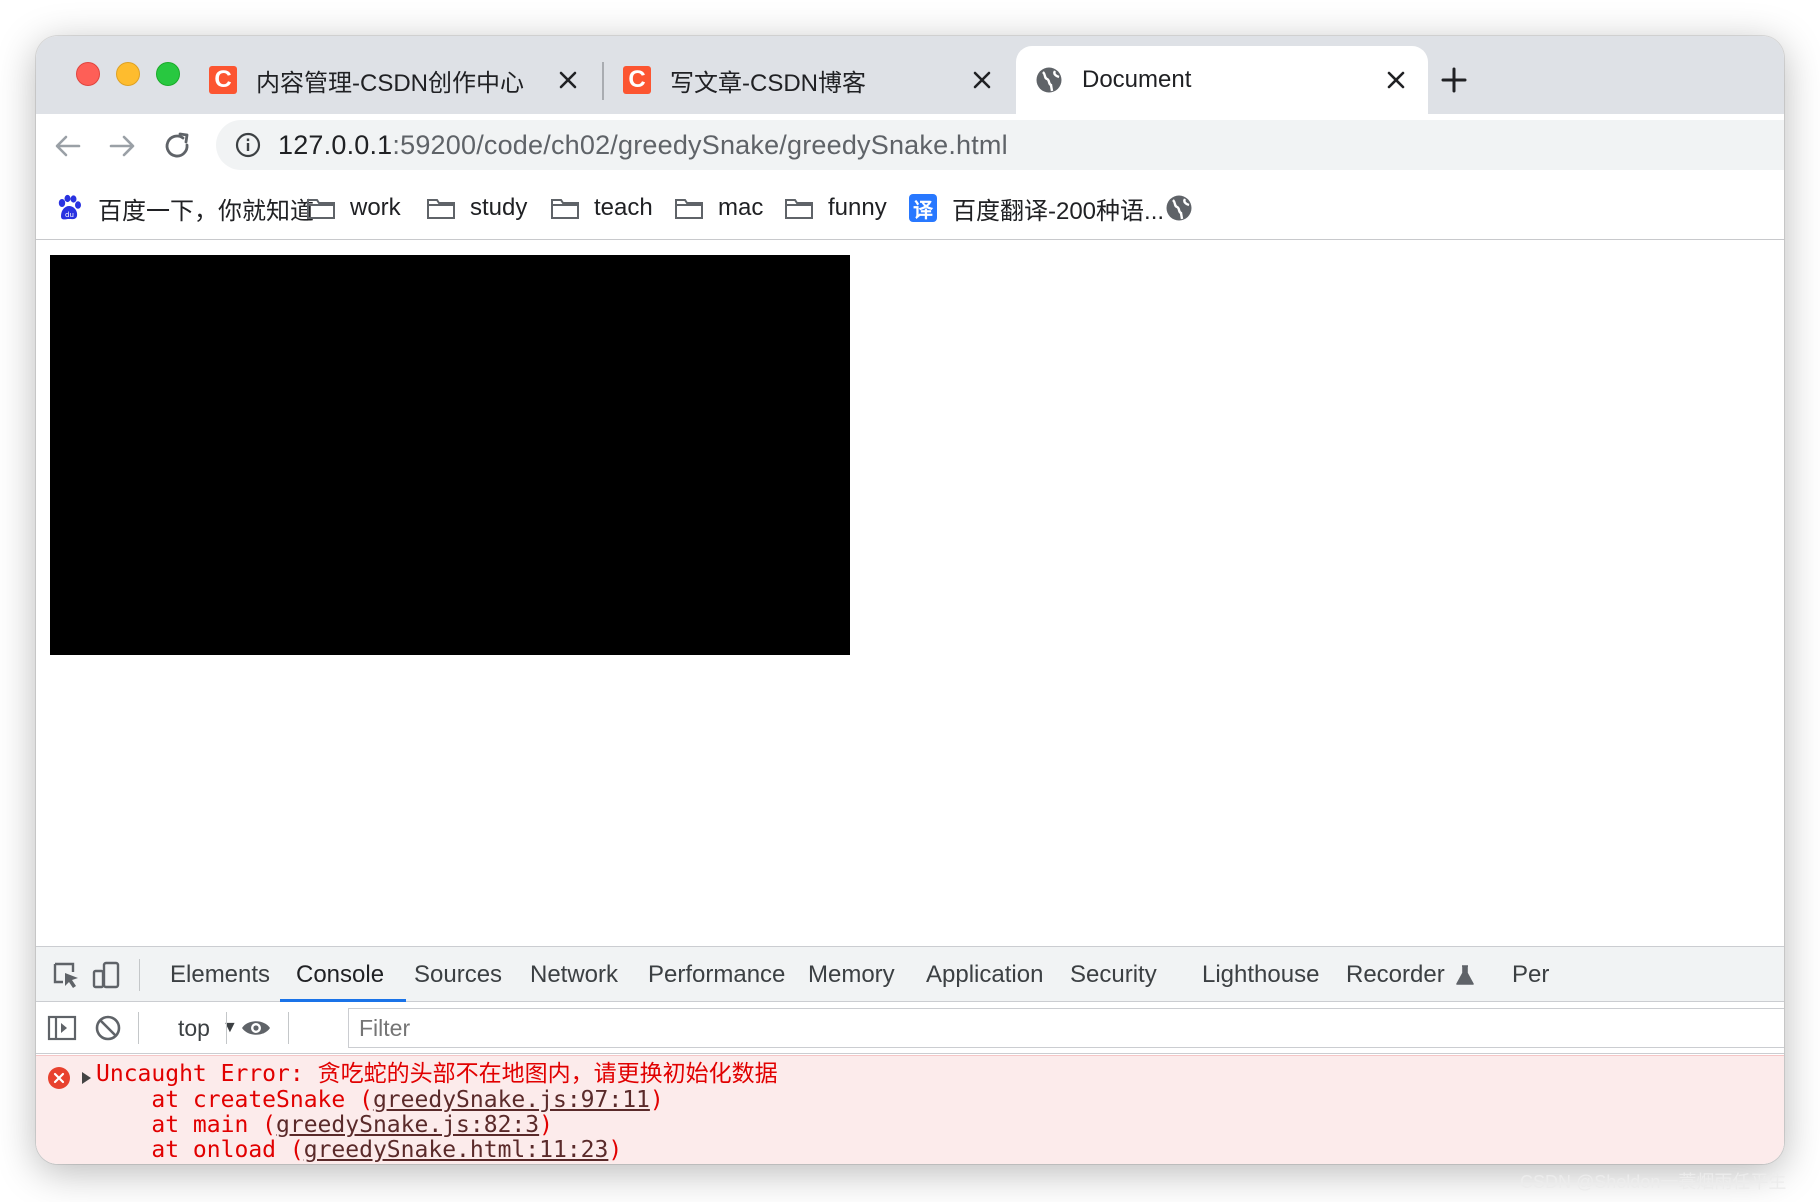 This screenshot has height=1202, width=1820. I want to click on tab-performance-insights: Per, so click(1530, 974).